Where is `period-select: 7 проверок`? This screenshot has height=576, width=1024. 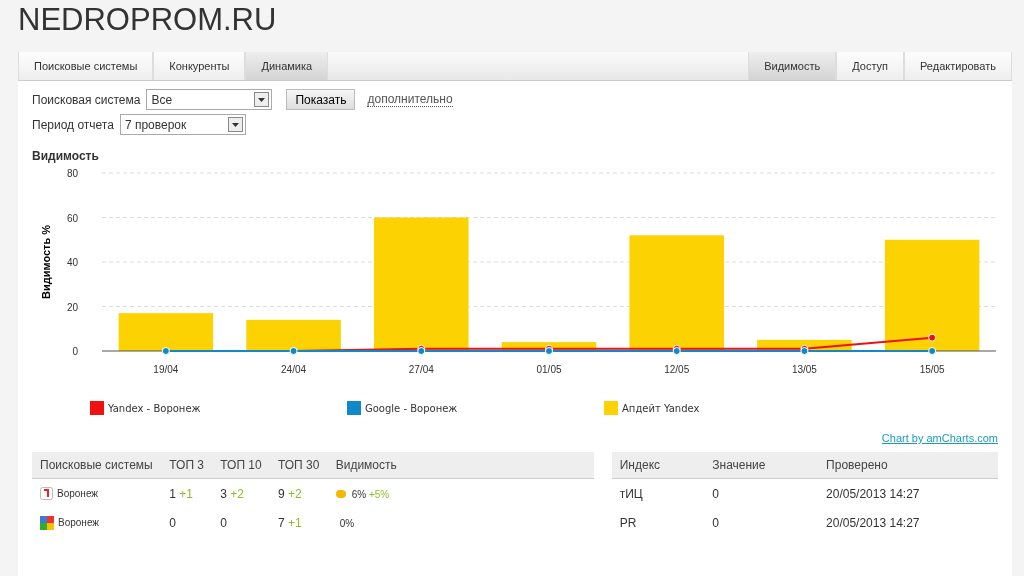 period-select: 7 проверок is located at coordinates (182, 124).